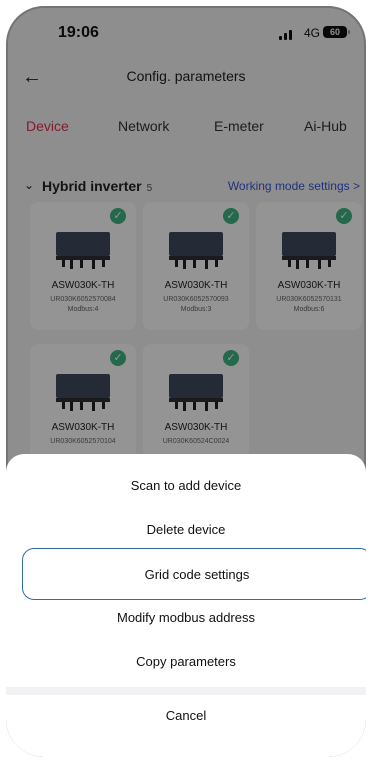 This screenshot has height=763, width=372. Describe the element at coordinates (186, 618) in the screenshot. I see `modify-modbus-address-button: Modify modbus address` at that location.